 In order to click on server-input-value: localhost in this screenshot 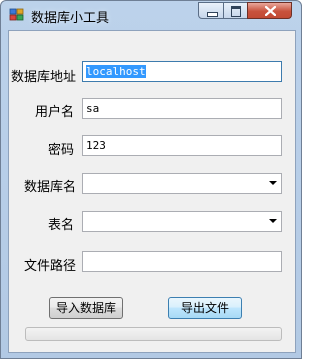, I will do `click(116, 71)`.